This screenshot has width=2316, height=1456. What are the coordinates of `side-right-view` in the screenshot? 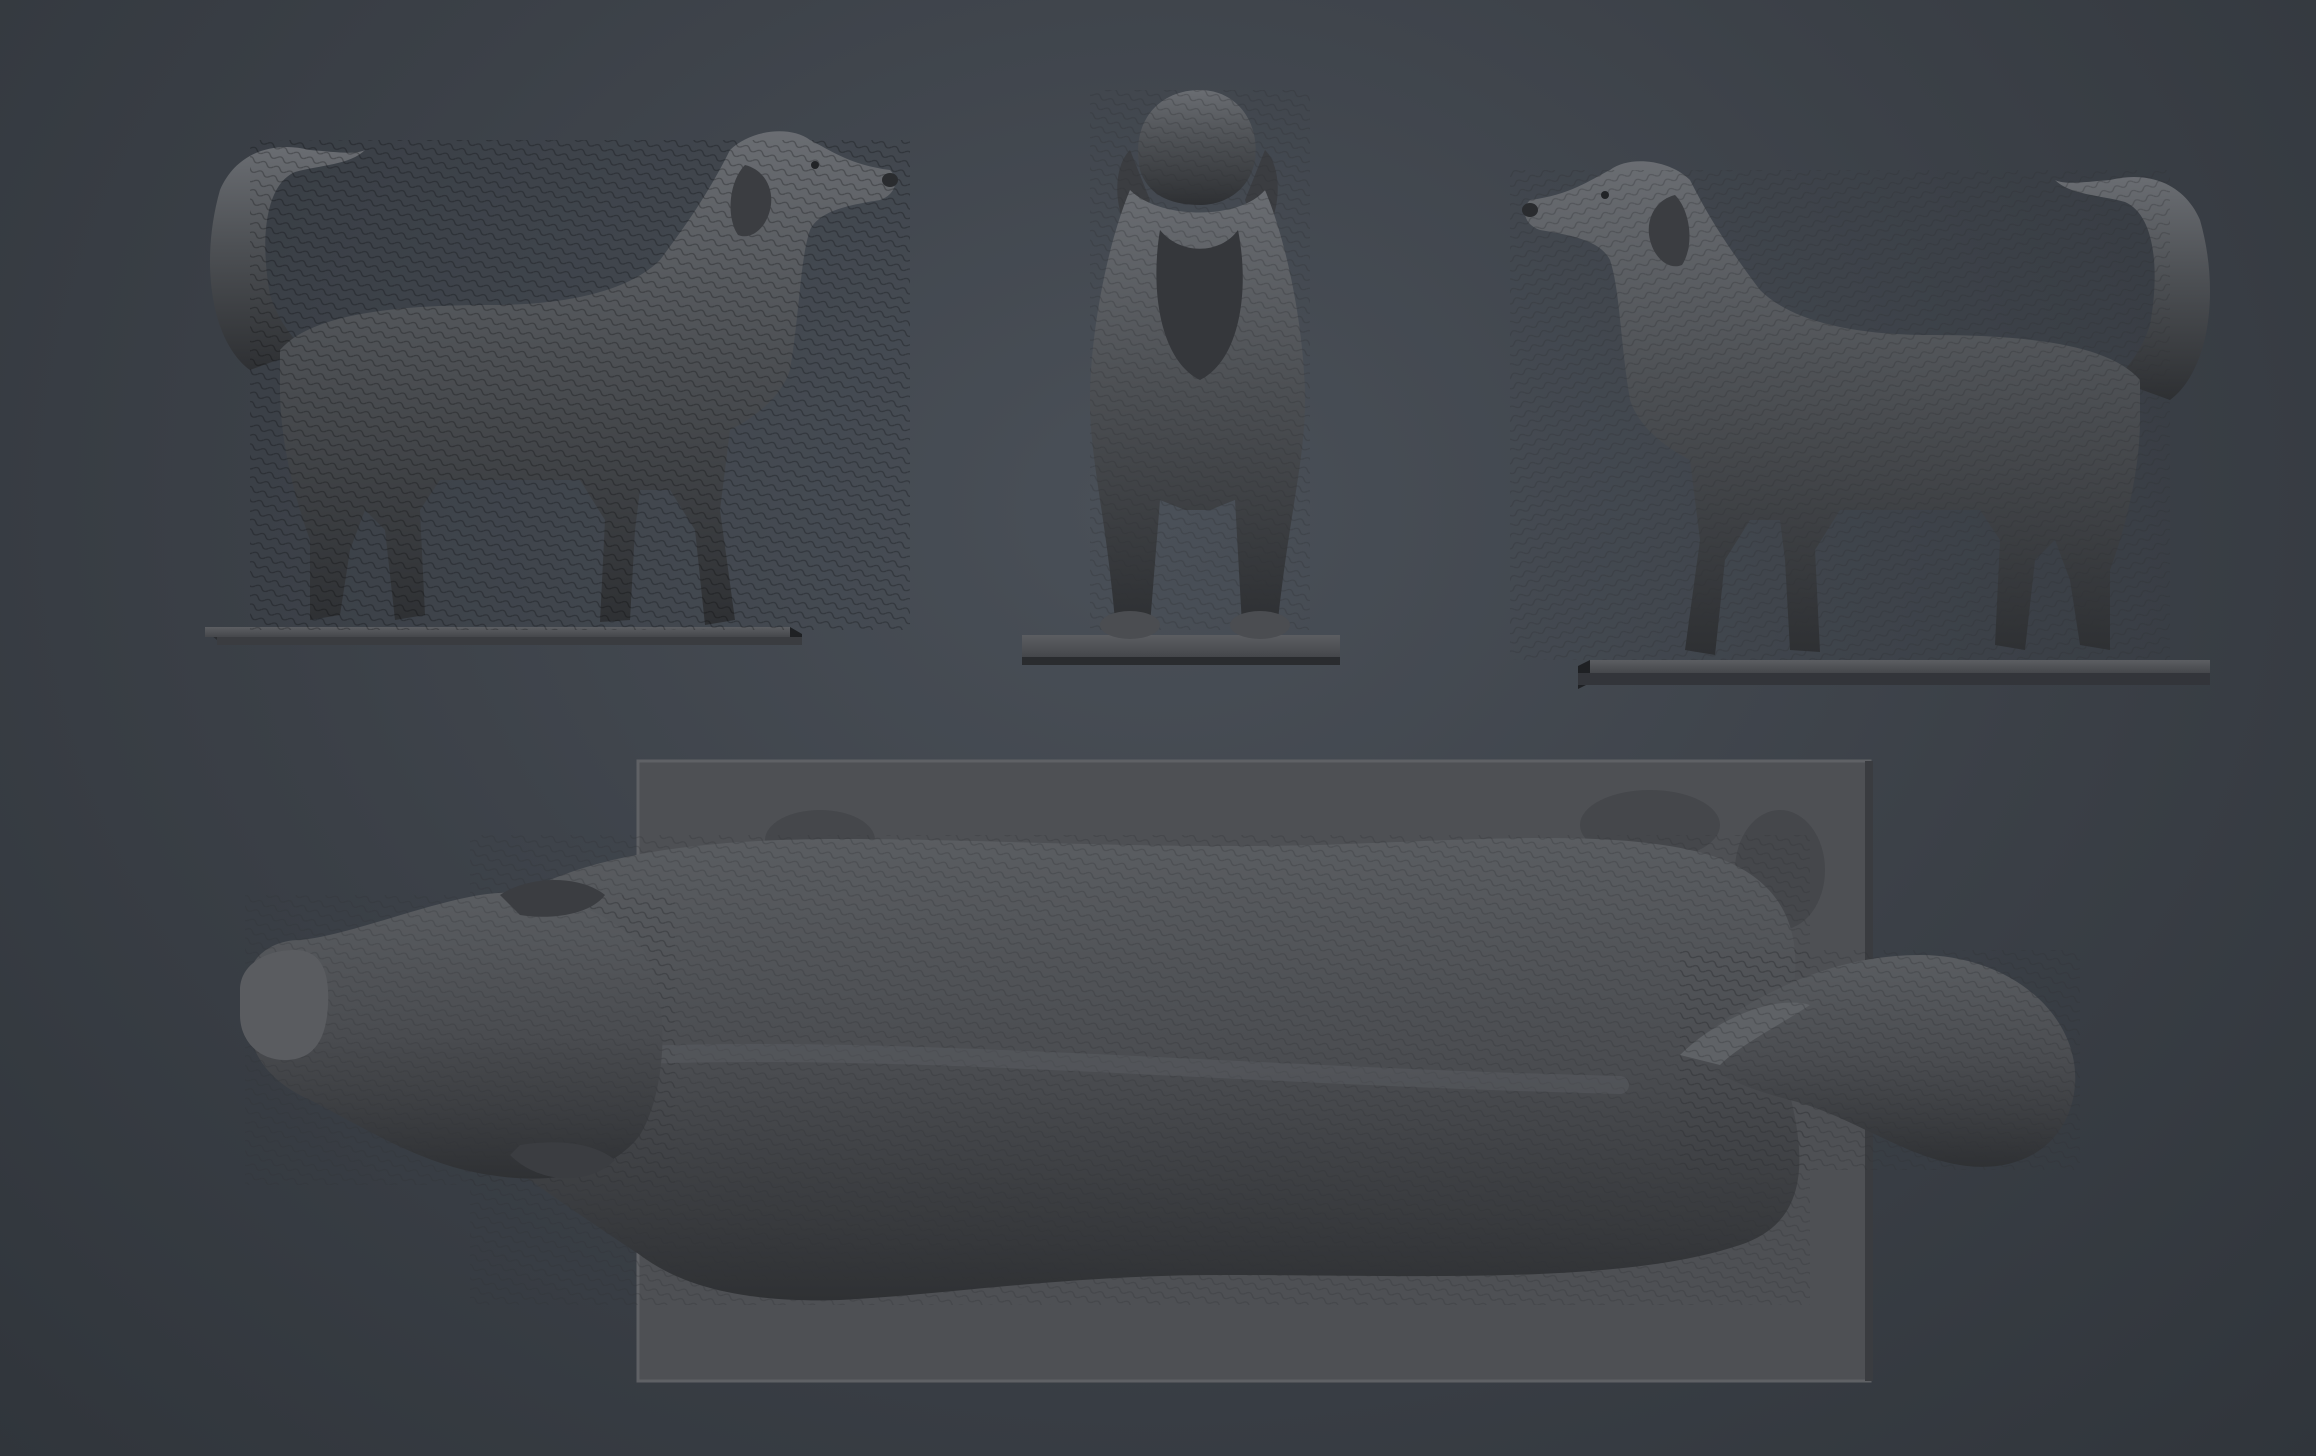 It's located at (570, 390).